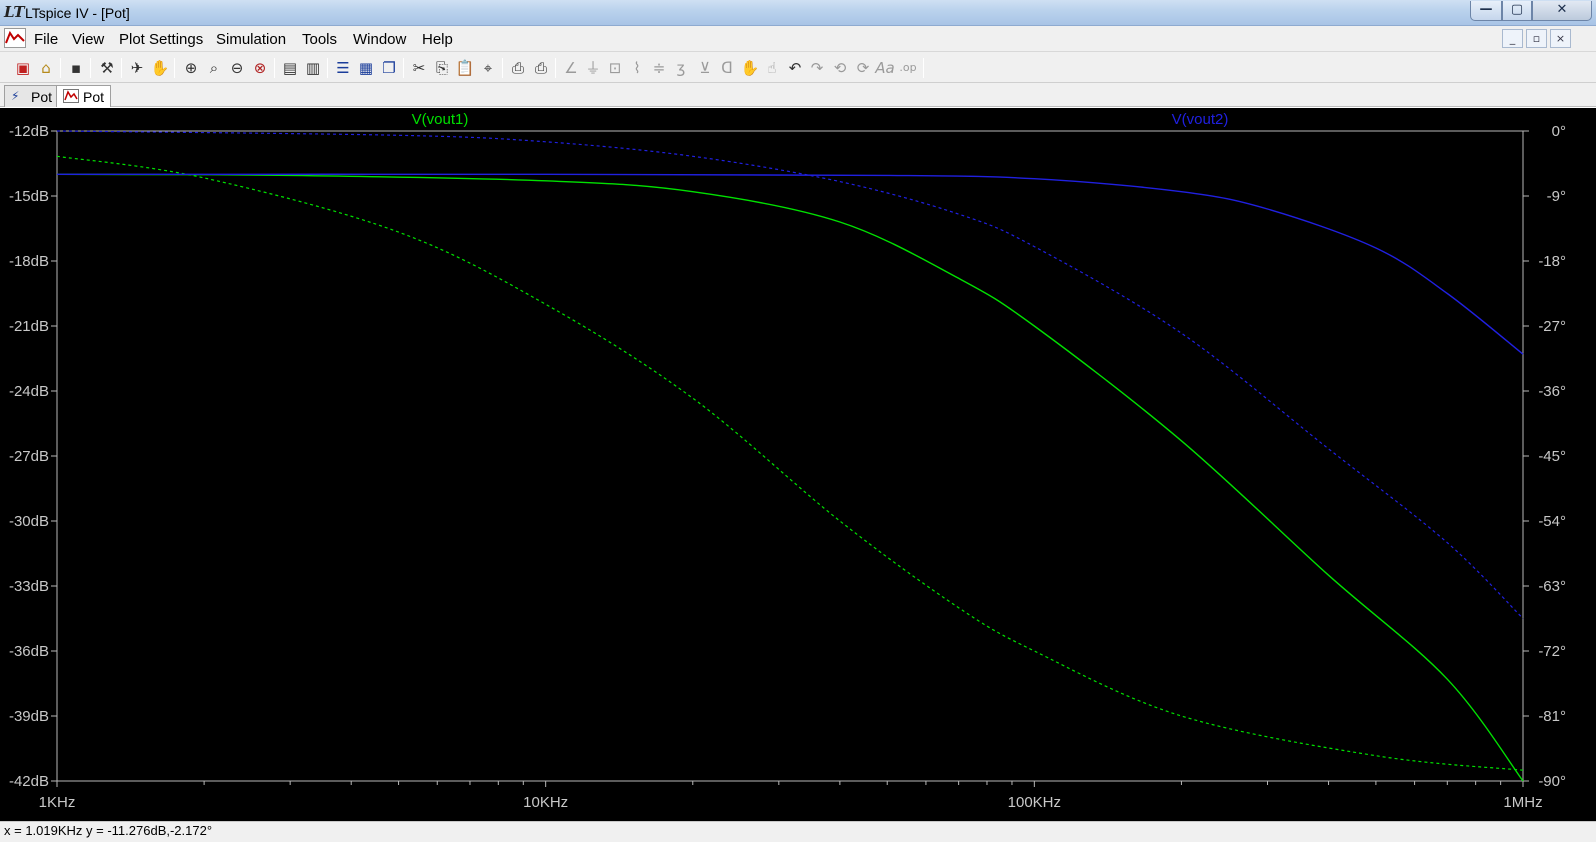 This screenshot has width=1596, height=842. Describe the element at coordinates (419, 68) in the screenshot. I see `cut-icon: ✂` at that location.